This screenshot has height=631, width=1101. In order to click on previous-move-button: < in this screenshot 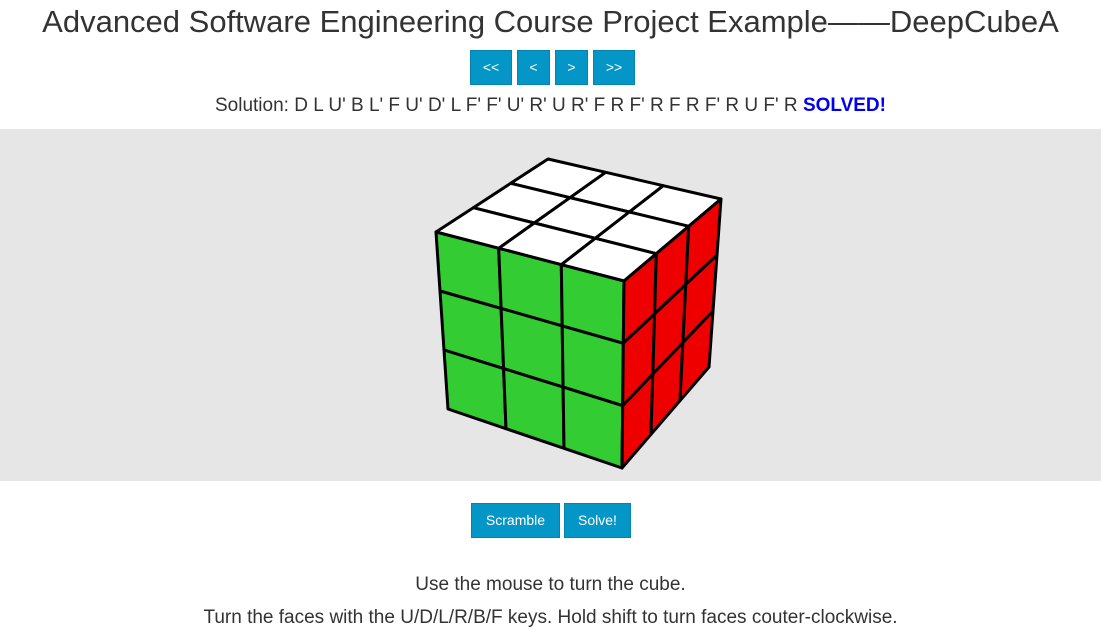, I will do `click(533, 67)`.